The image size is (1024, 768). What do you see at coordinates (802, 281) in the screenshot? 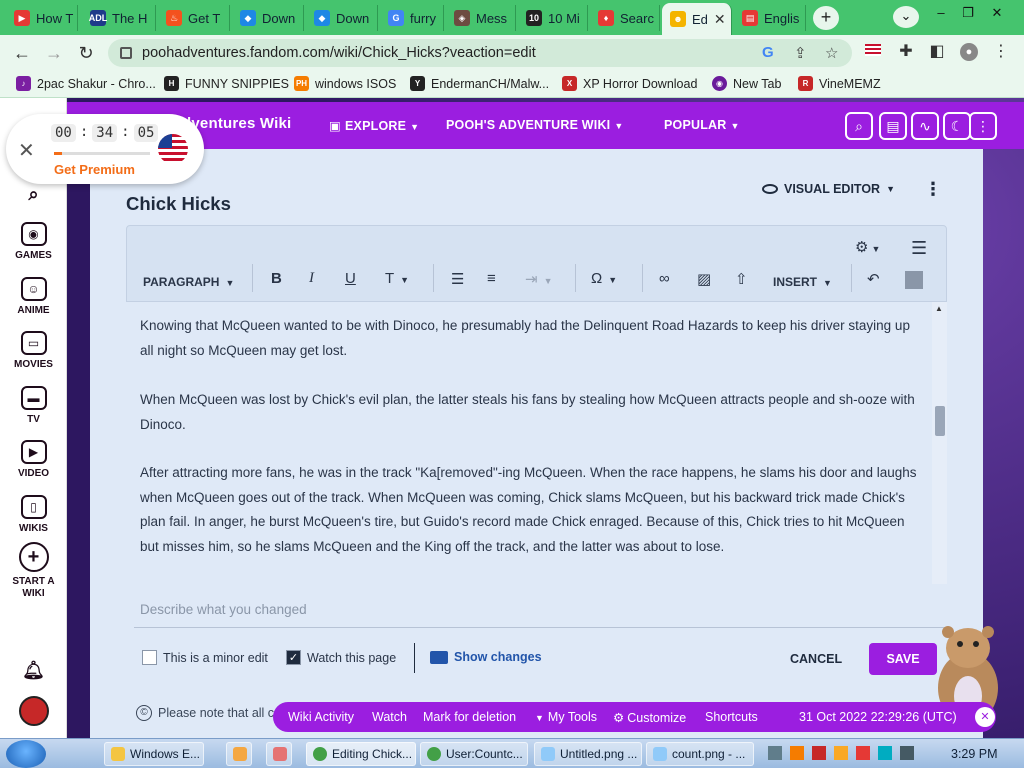
I see `insert-dropdown: INSERT ▼` at bounding box center [802, 281].